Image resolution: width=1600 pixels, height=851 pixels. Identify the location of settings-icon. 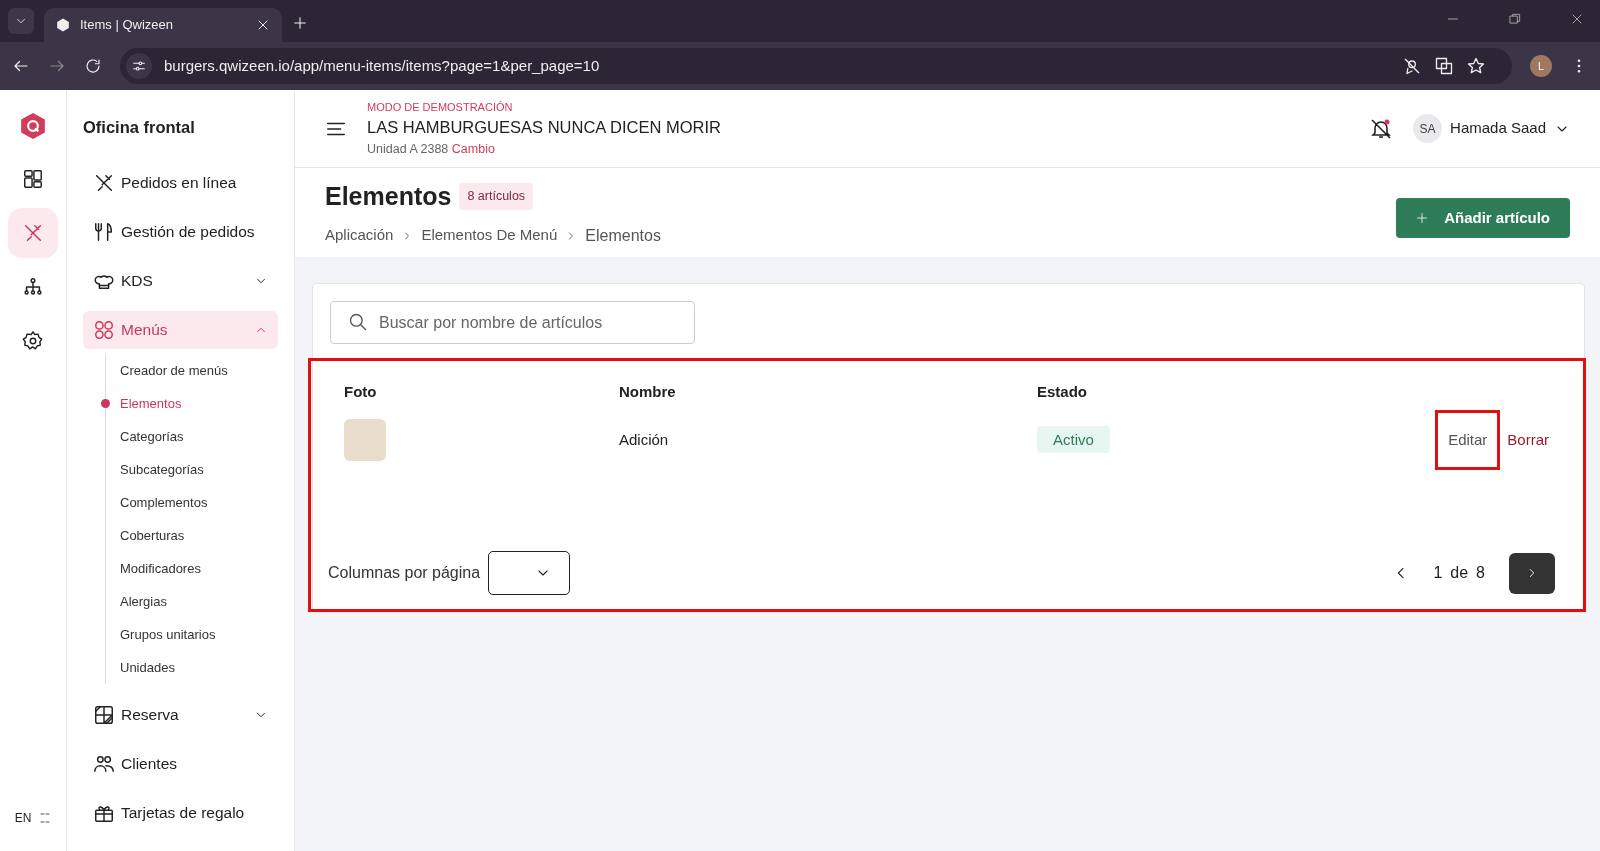
(33, 341).